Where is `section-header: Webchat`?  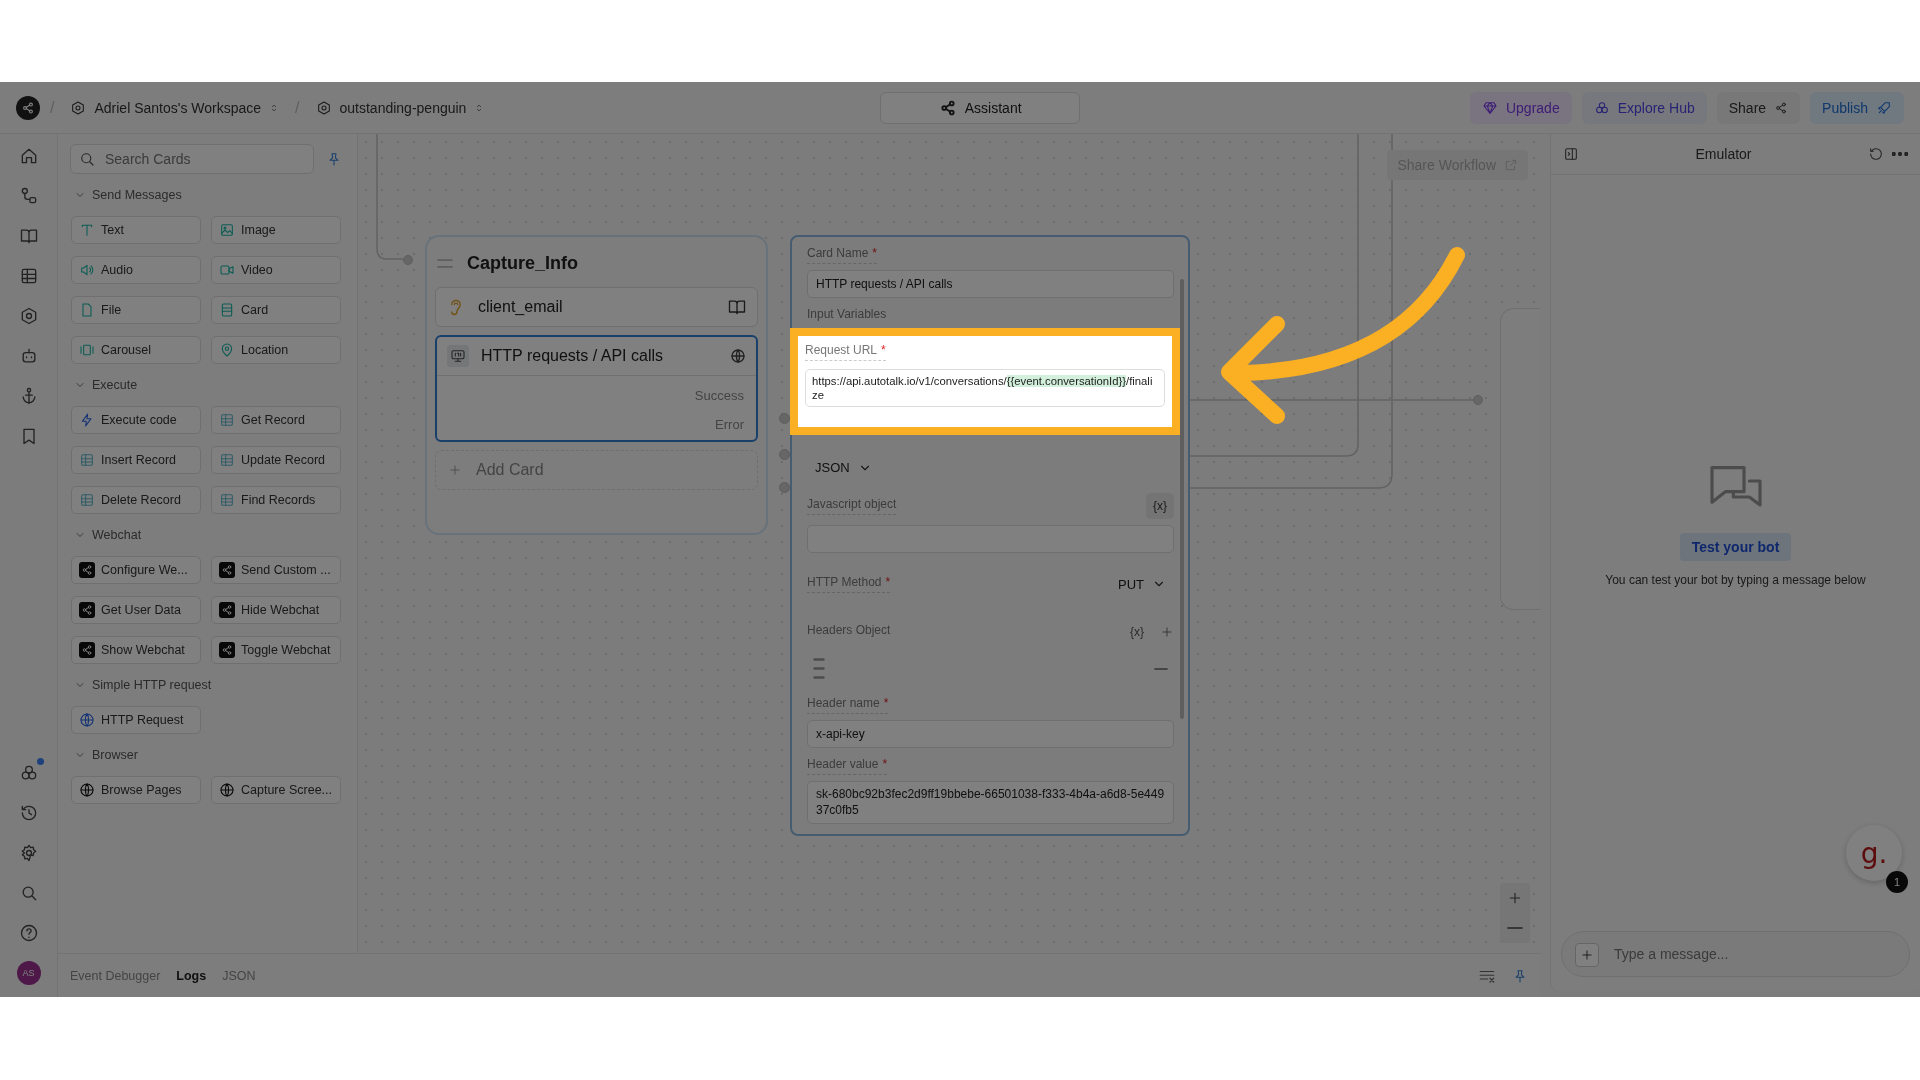 section-header: Webchat is located at coordinates (108, 535).